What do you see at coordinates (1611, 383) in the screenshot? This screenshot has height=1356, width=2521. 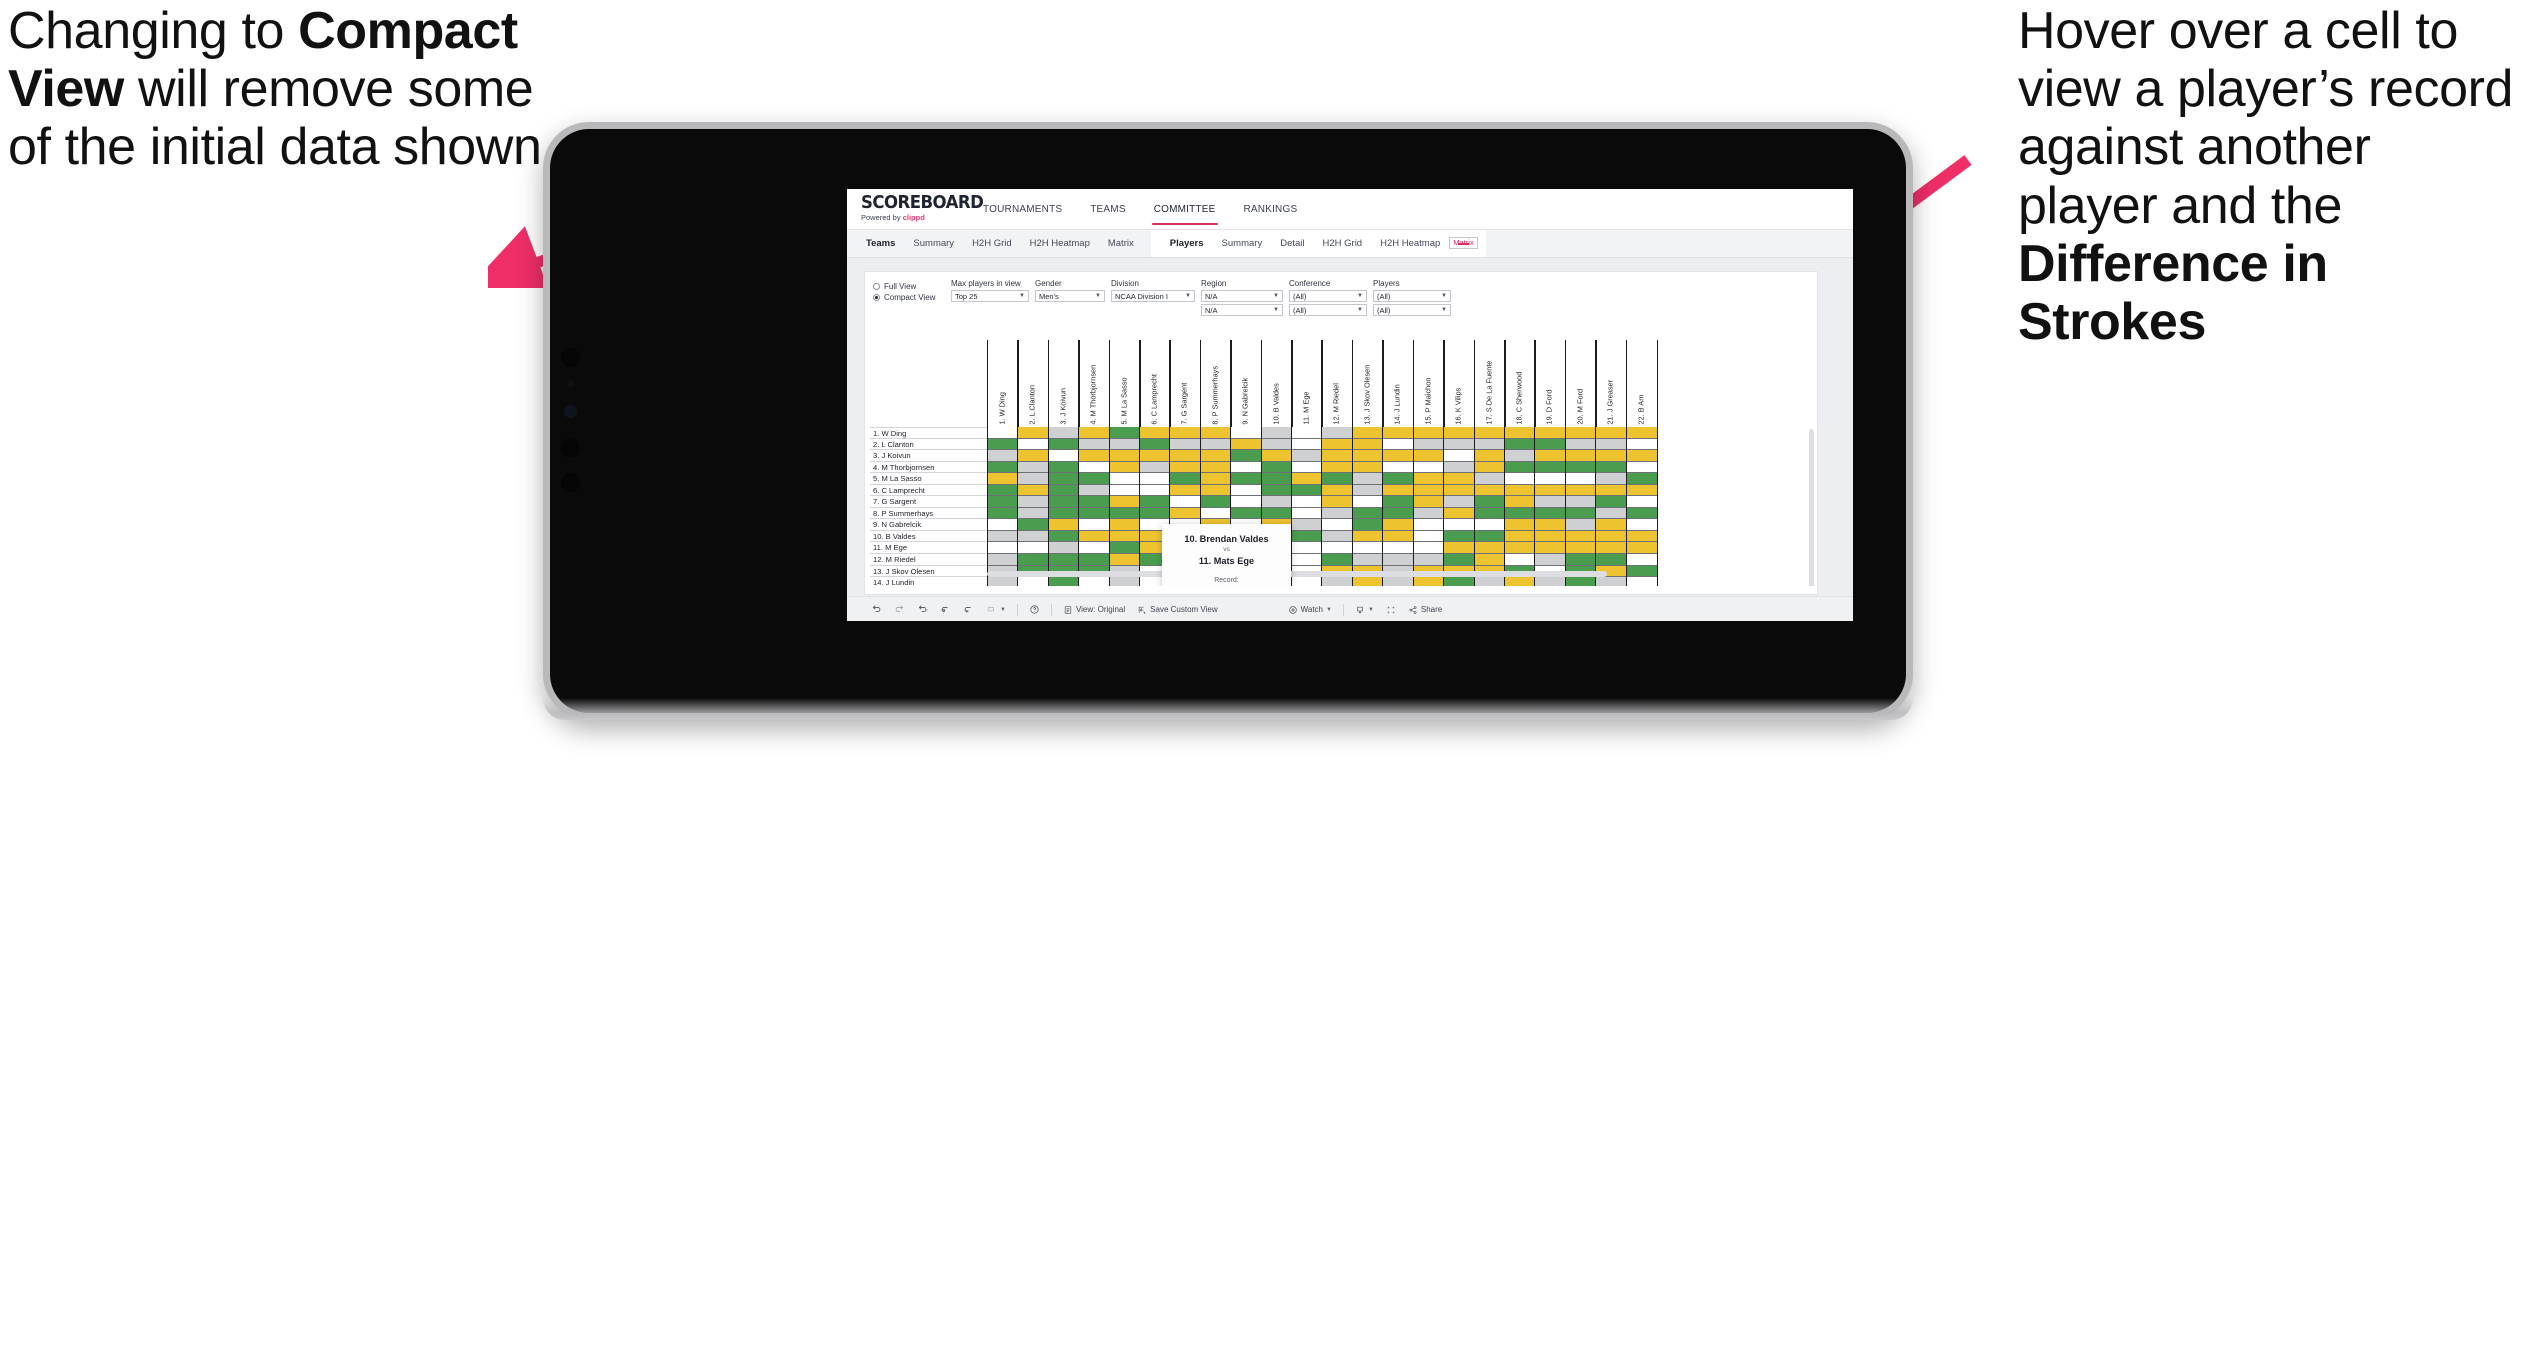 I see `matrix-column-header: 21. J Greaser` at bounding box center [1611, 383].